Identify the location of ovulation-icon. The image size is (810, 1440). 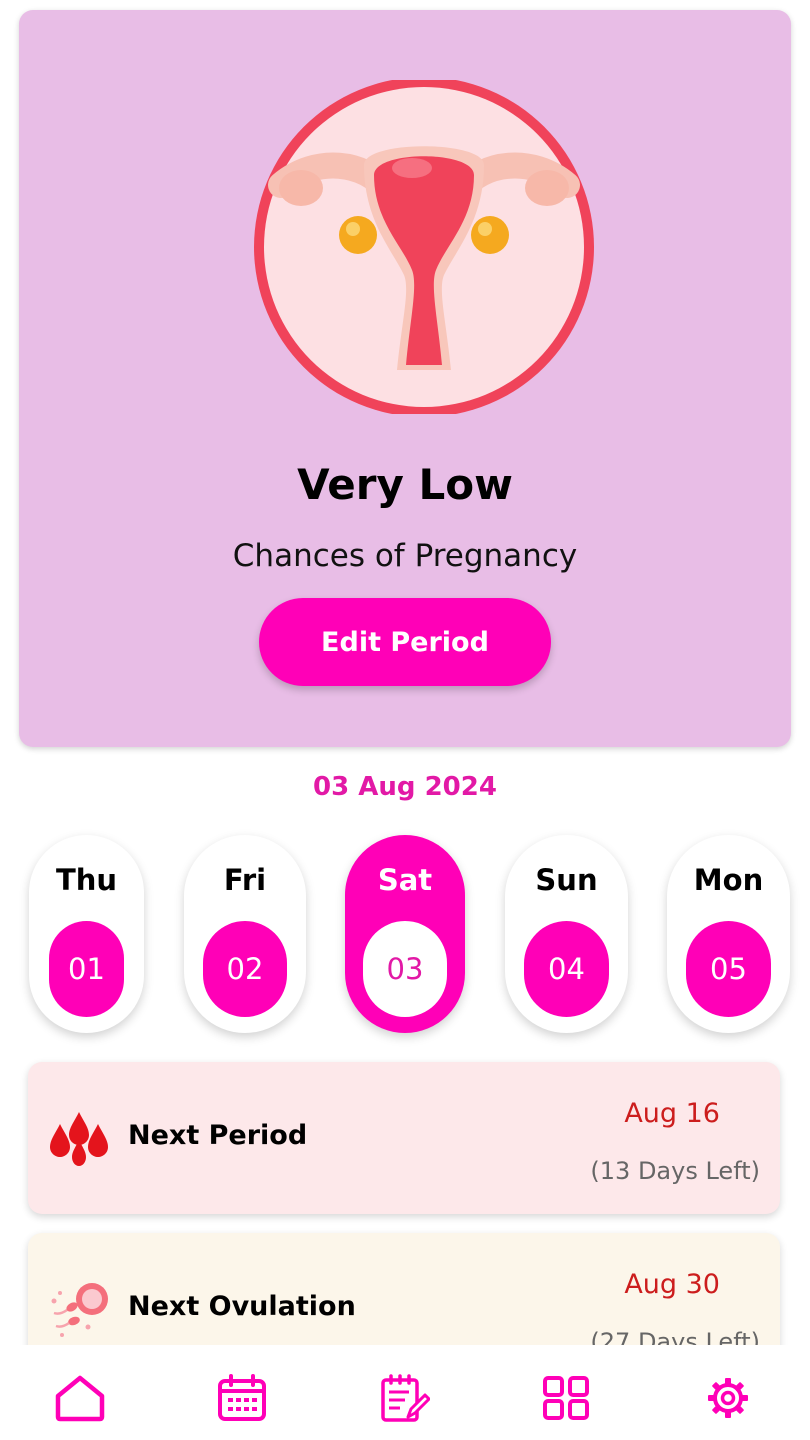
(79, 1310).